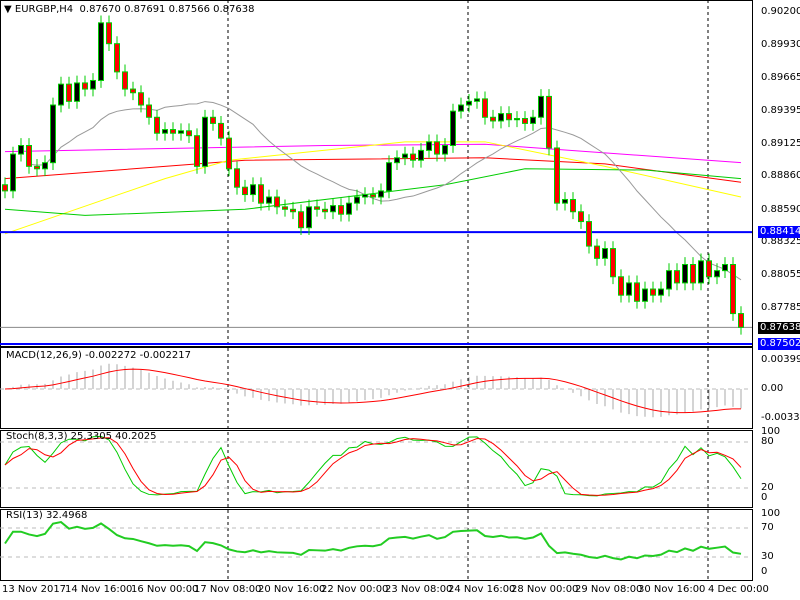  I want to click on time-tick-label: 24 Nov 16:00, so click(482, 589).